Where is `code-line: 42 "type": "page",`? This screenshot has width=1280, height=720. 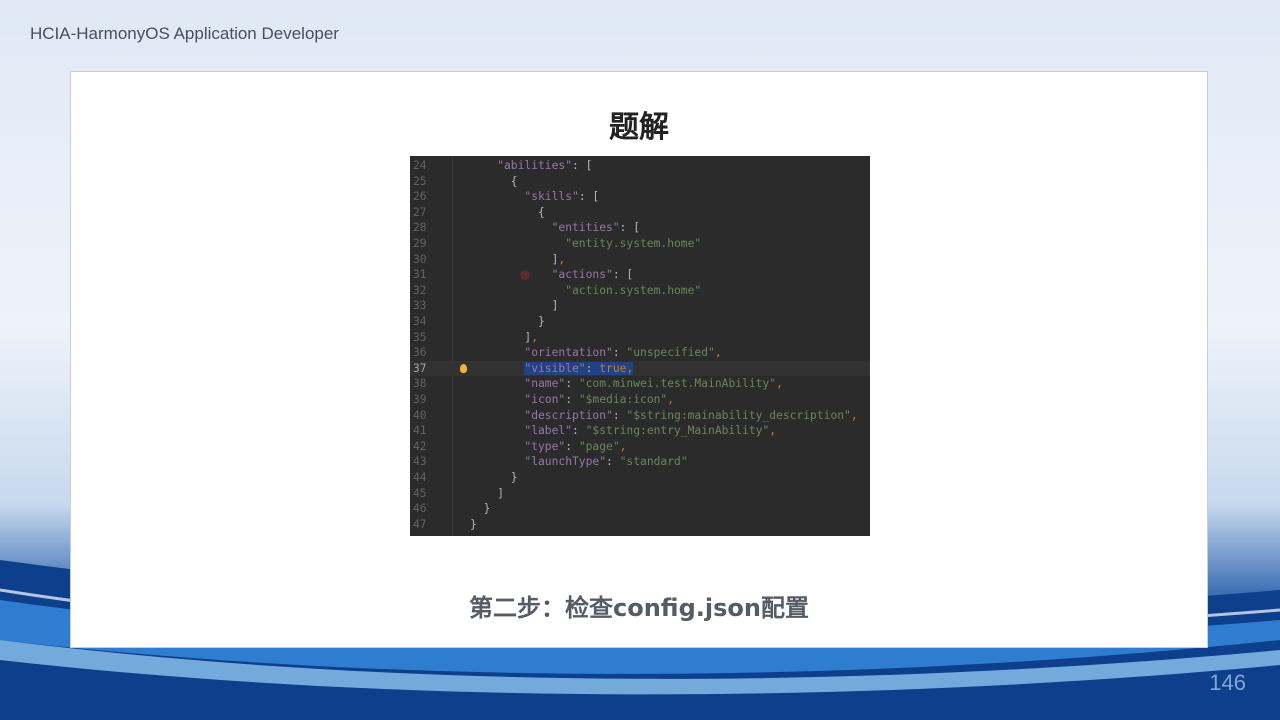
code-line: 42 "type": "page", is located at coordinates (640, 447).